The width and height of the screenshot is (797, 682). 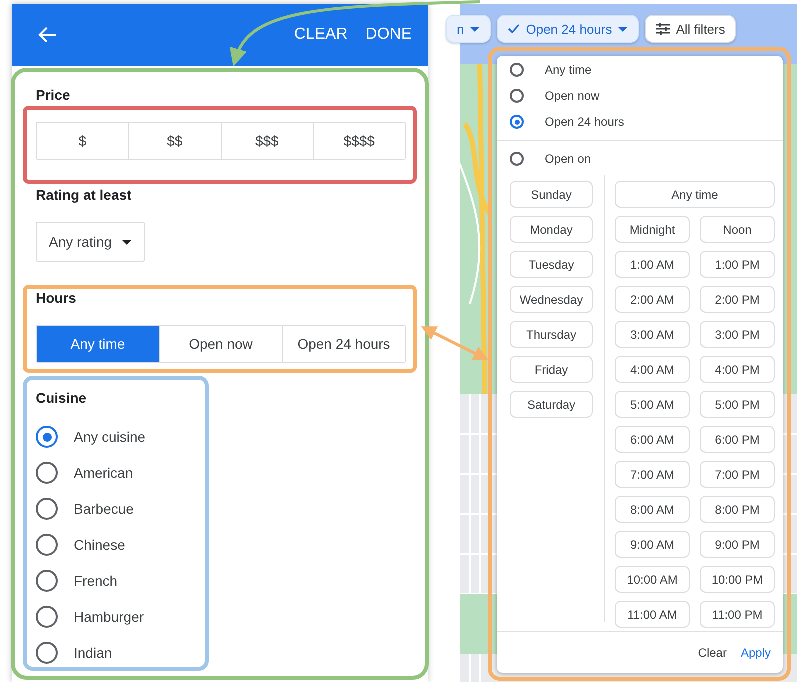 What do you see at coordinates (652, 404) in the screenshot?
I see `time-button: 5:00 AM` at bounding box center [652, 404].